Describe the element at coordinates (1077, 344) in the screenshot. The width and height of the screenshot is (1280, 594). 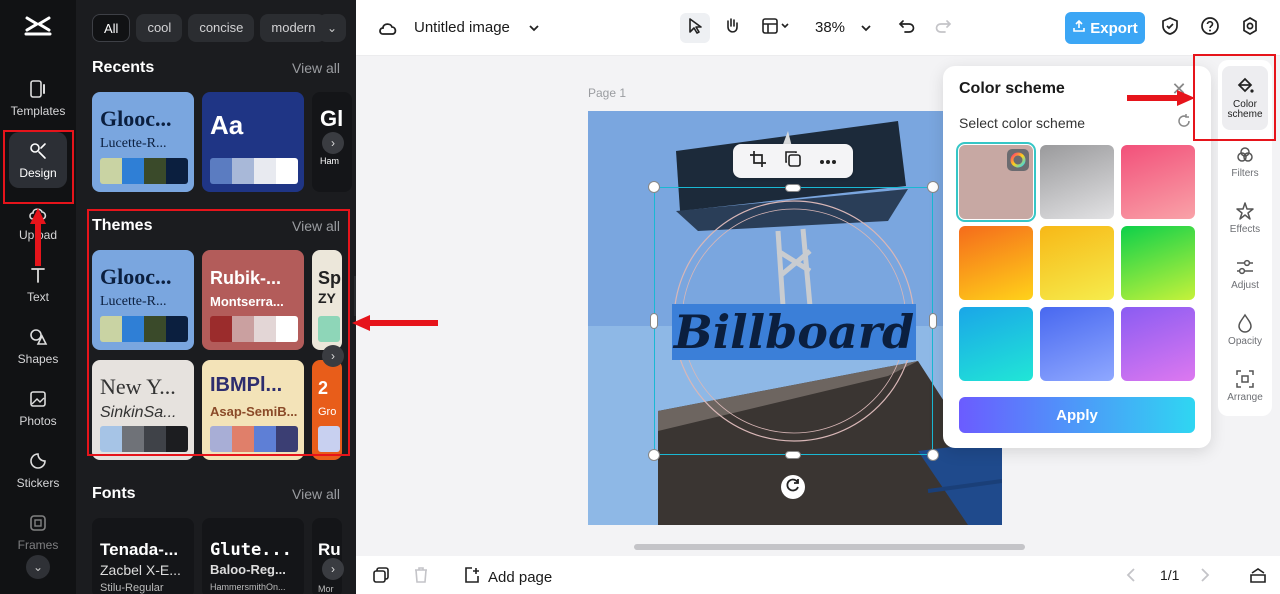
I see `swatch-blue` at that location.